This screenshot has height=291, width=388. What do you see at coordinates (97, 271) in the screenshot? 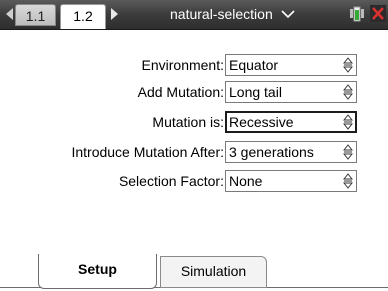
I see `tab-setup: Setup` at bounding box center [97, 271].